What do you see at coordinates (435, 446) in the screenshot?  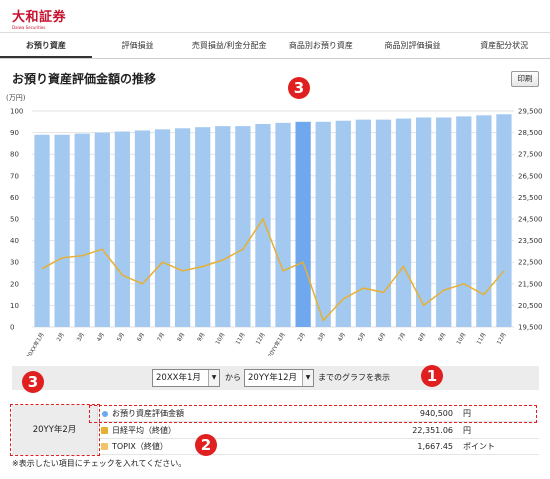 I see `summary-row-value: 1,667.45` at bounding box center [435, 446].